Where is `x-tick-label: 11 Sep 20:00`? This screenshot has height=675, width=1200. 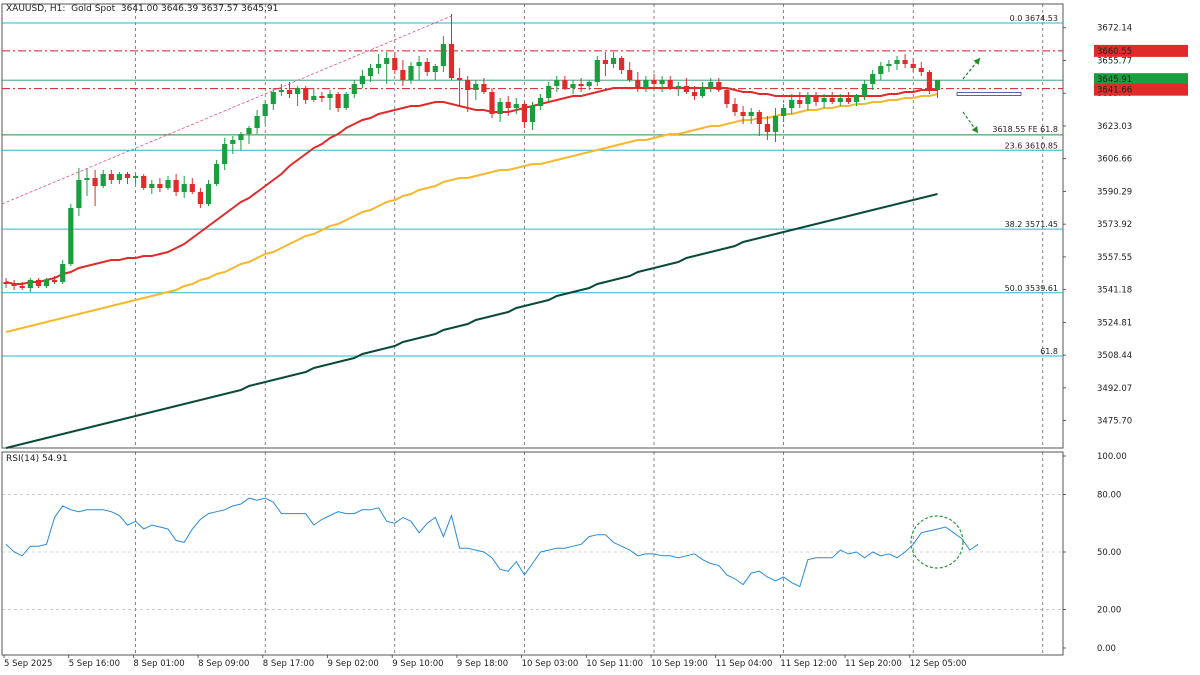
x-tick-label: 11 Sep 20:00 is located at coordinates (873, 664).